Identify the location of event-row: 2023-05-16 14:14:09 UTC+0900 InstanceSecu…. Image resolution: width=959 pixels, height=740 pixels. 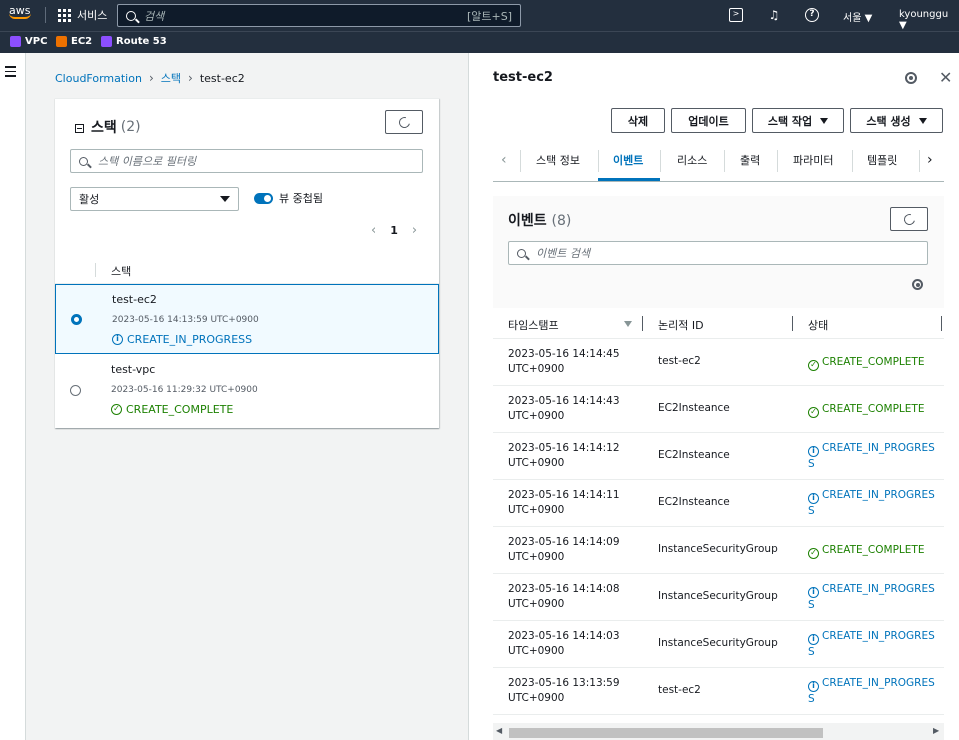
(718, 550).